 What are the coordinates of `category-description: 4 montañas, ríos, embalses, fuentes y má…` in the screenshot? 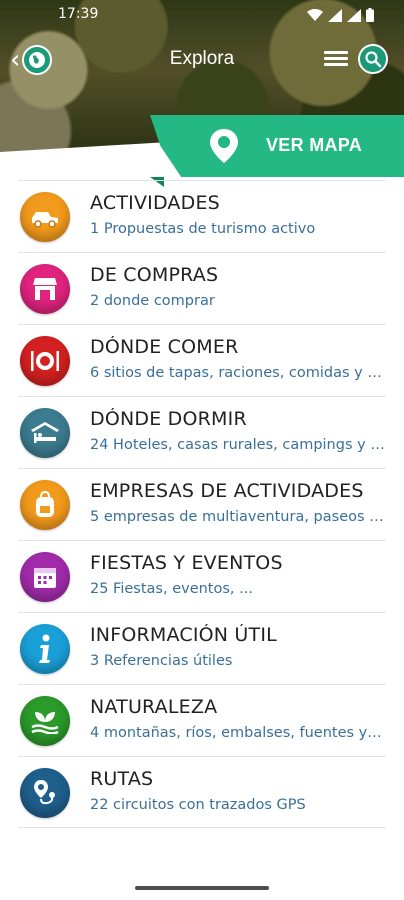 It's located at (238, 733).